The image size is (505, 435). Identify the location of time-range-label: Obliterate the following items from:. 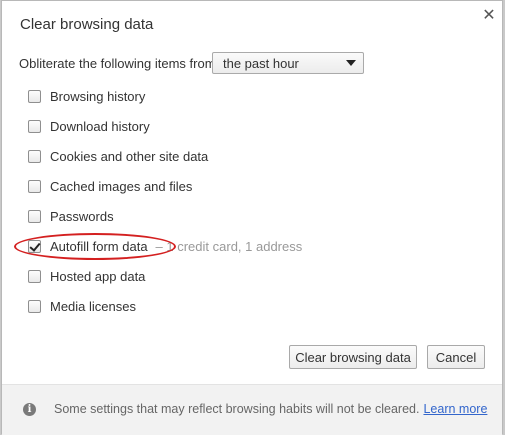
(119, 63).